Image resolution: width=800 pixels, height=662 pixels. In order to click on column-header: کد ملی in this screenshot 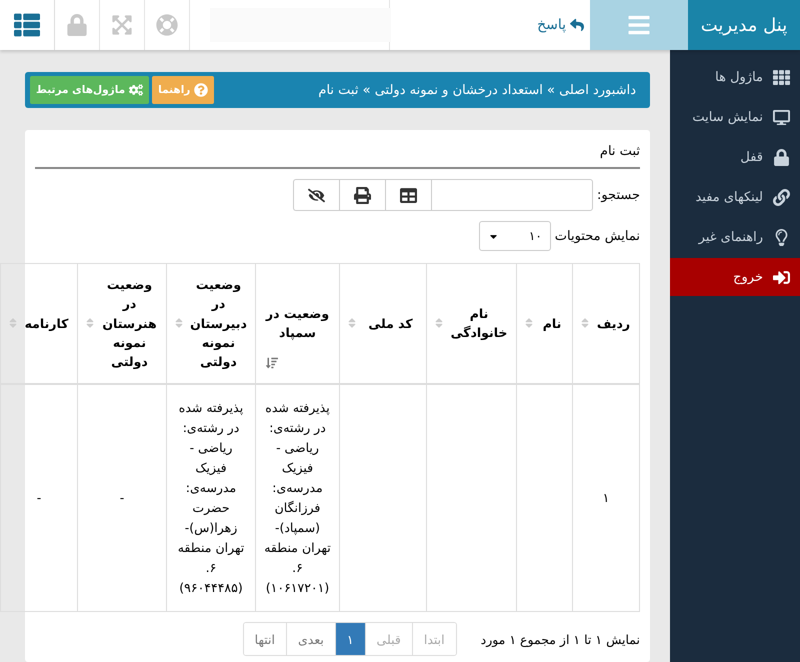, I will do `click(383, 324)`.